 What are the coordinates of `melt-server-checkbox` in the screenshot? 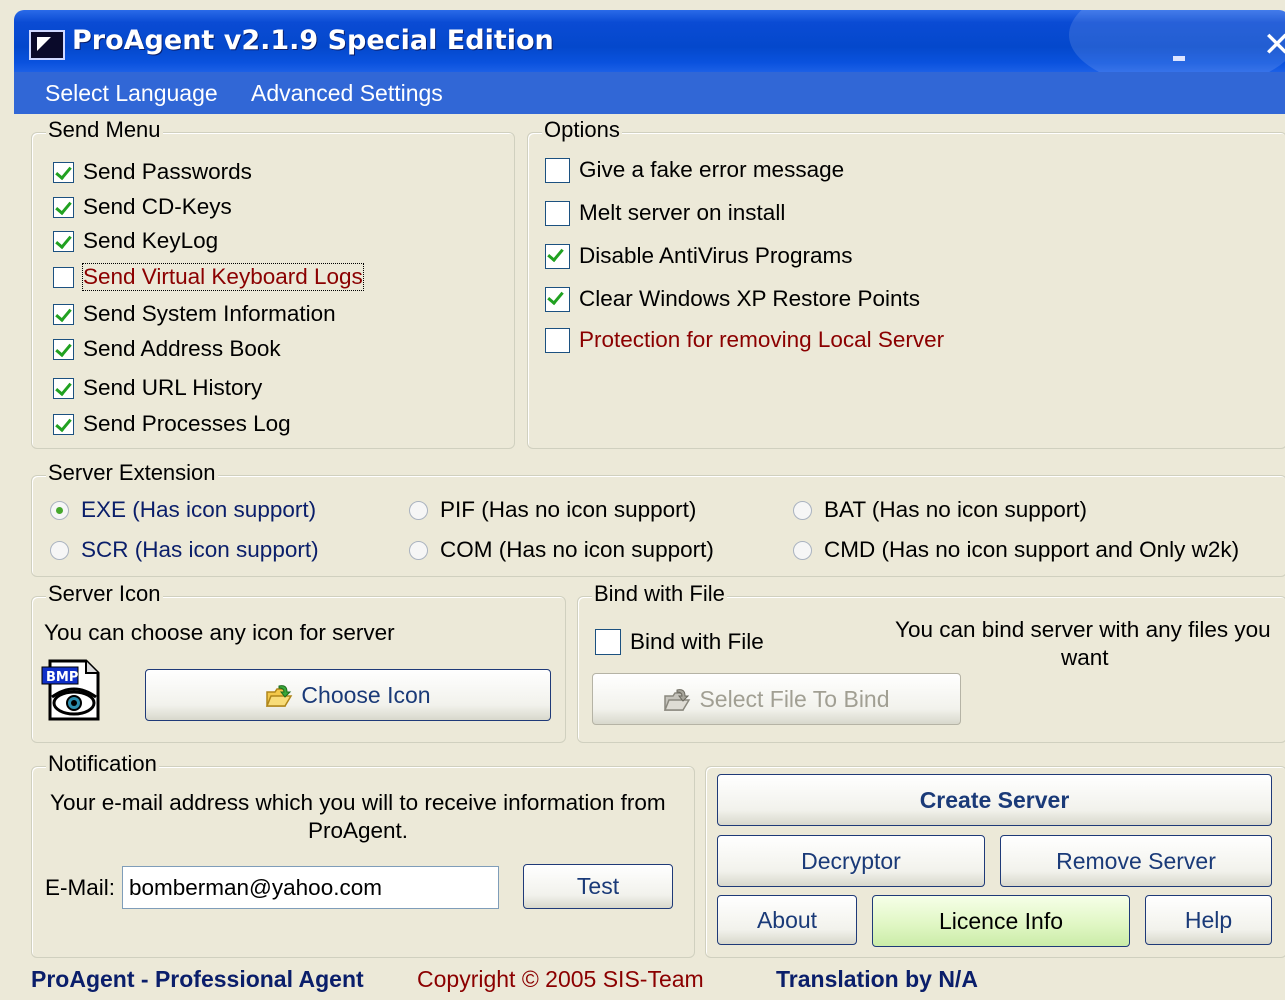 It's located at (557, 213).